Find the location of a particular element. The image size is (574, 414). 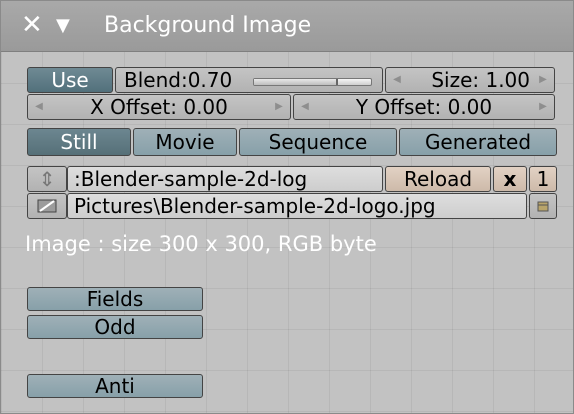

image-name-value: :Blender-sample-2d-log is located at coordinates (191, 179).